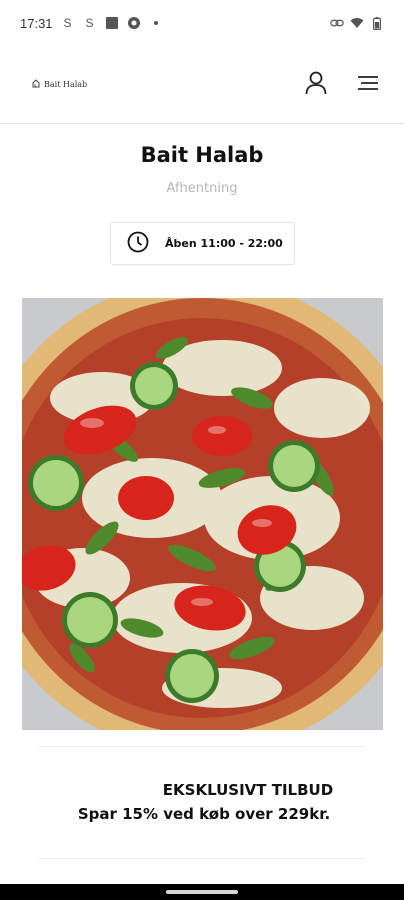  I want to click on navigation-bar, so click(202, 892).